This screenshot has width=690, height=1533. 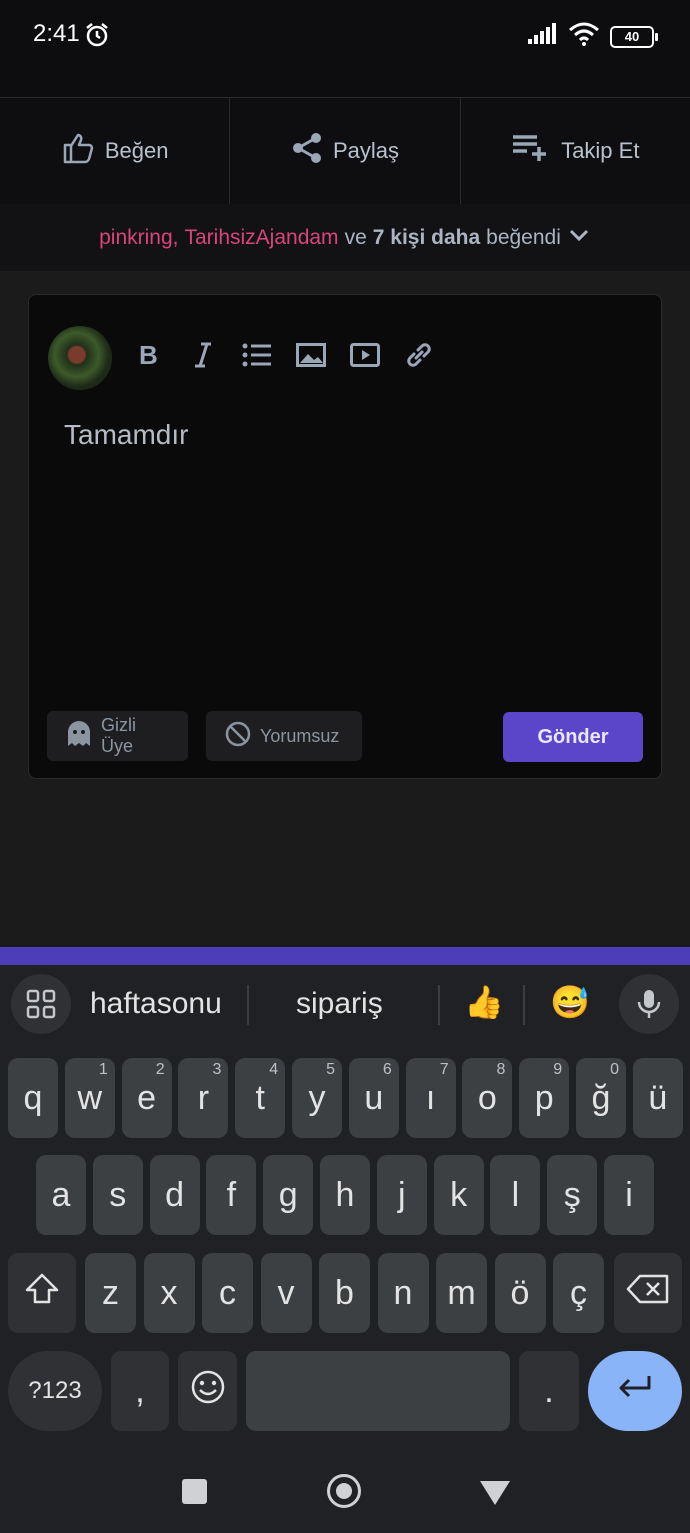 I want to click on key: g, so click(x=288, y=1195).